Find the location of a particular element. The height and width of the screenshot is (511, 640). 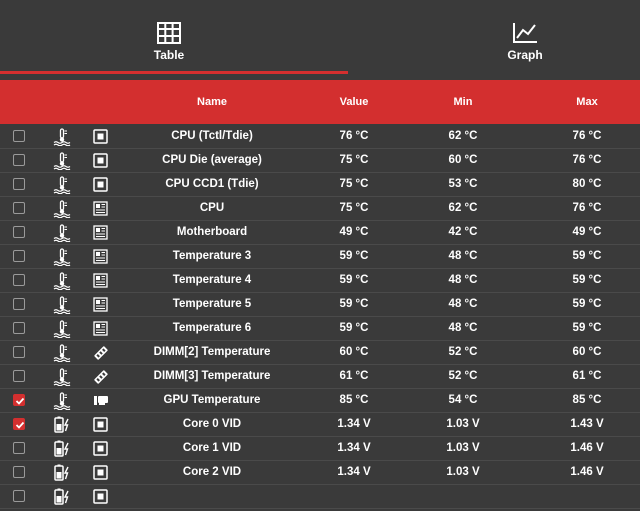

sensor-max is located at coordinates (587, 496).